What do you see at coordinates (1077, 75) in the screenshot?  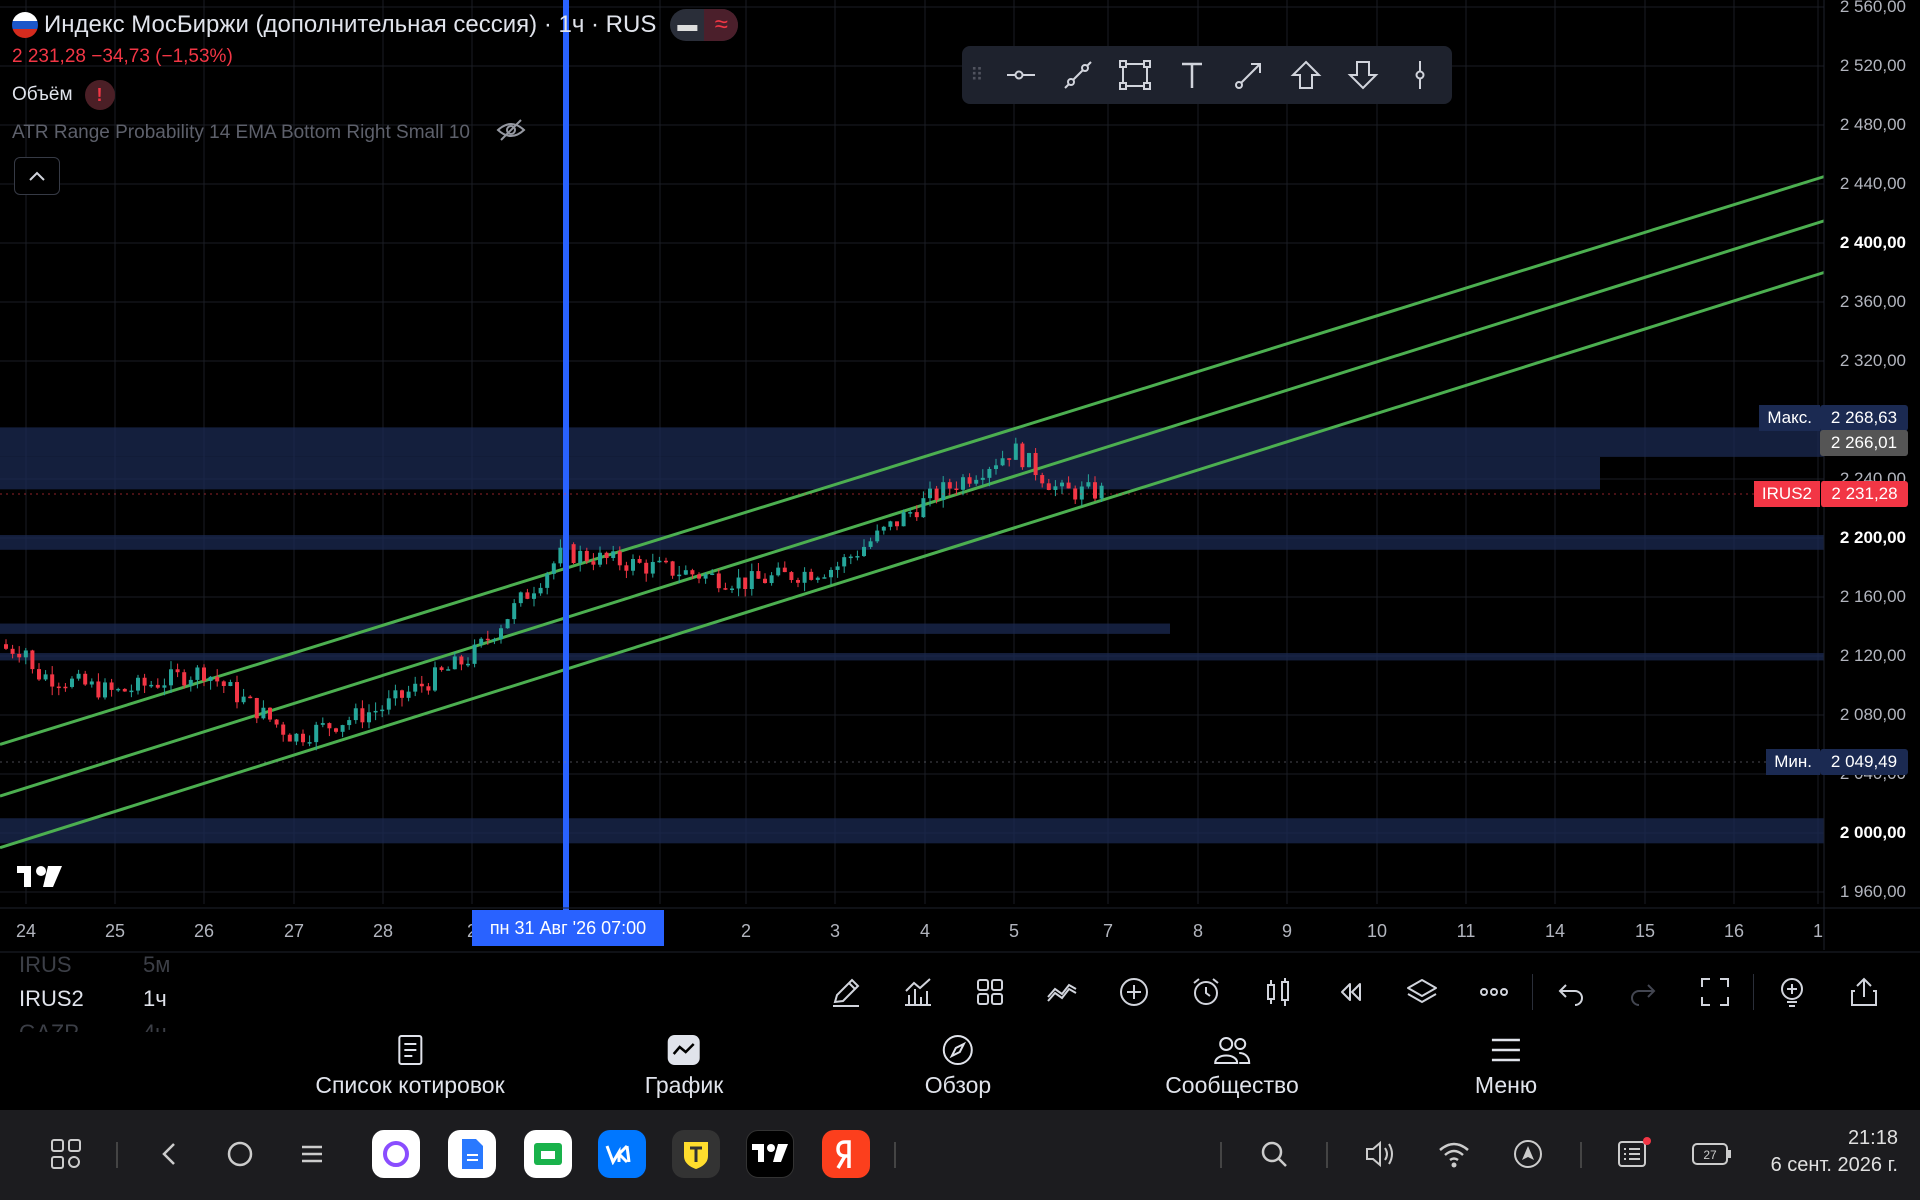 I see `trend-line-tool` at bounding box center [1077, 75].